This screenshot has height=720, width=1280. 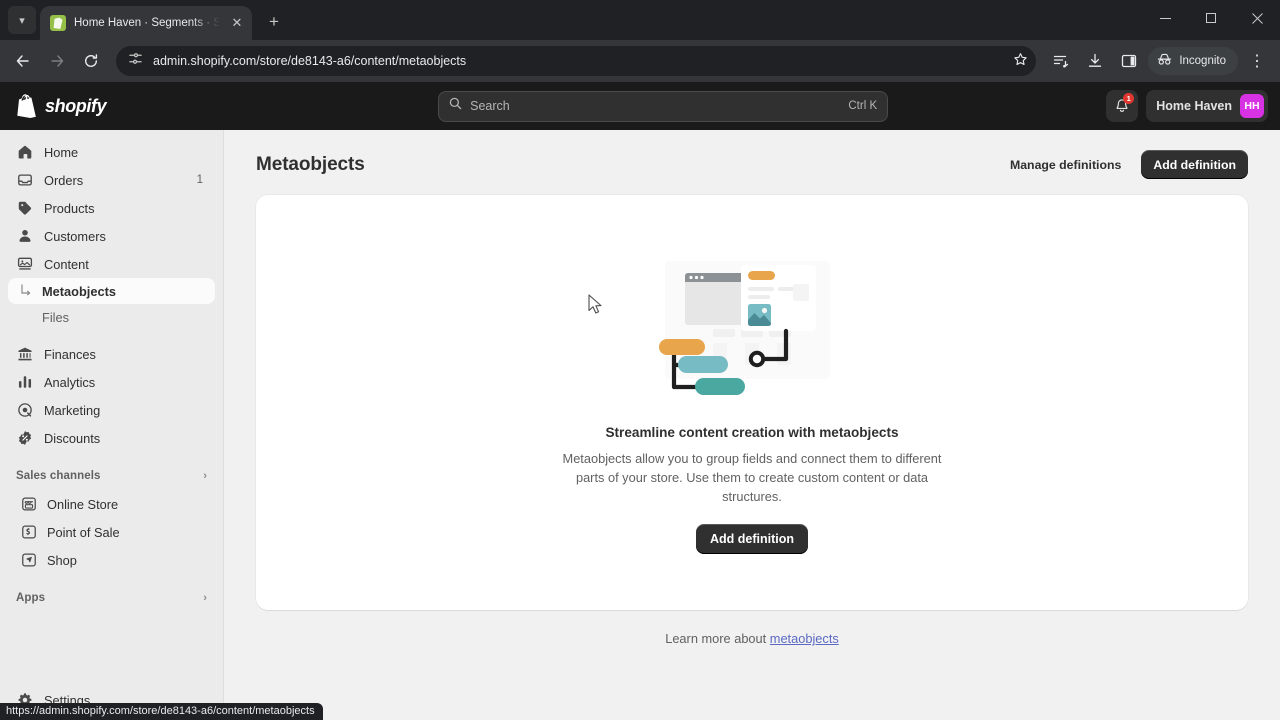 What do you see at coordinates (1122, 106) in the screenshot?
I see `notifications-button: 1` at bounding box center [1122, 106].